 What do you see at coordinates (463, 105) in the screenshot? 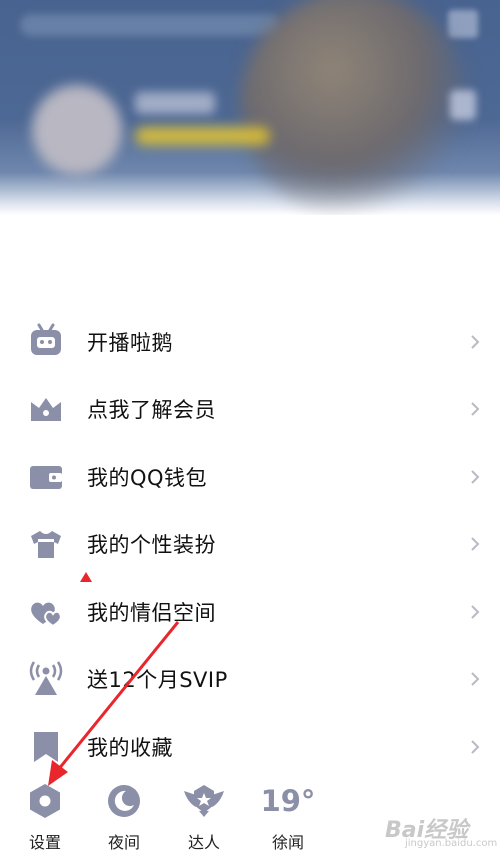
I see `qr-code-icon` at bounding box center [463, 105].